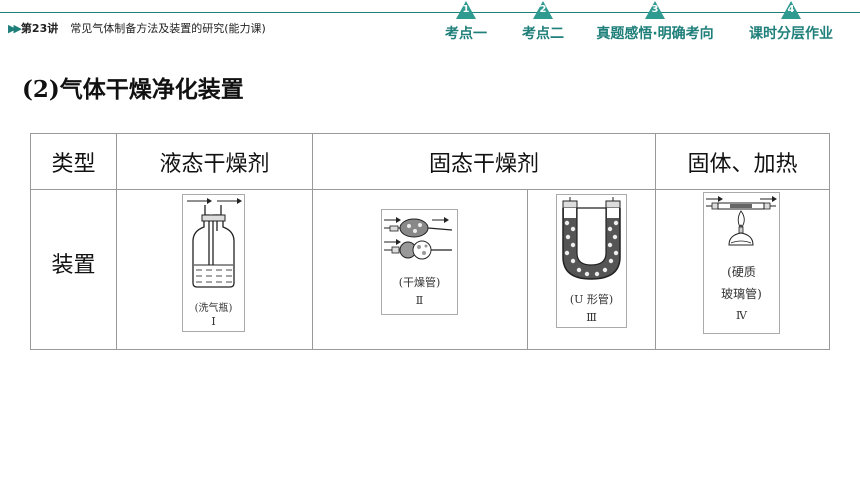 The width and height of the screenshot is (860, 484). Describe the element at coordinates (655, 10) in the screenshot. I see `nav-badge-3: 3` at that location.